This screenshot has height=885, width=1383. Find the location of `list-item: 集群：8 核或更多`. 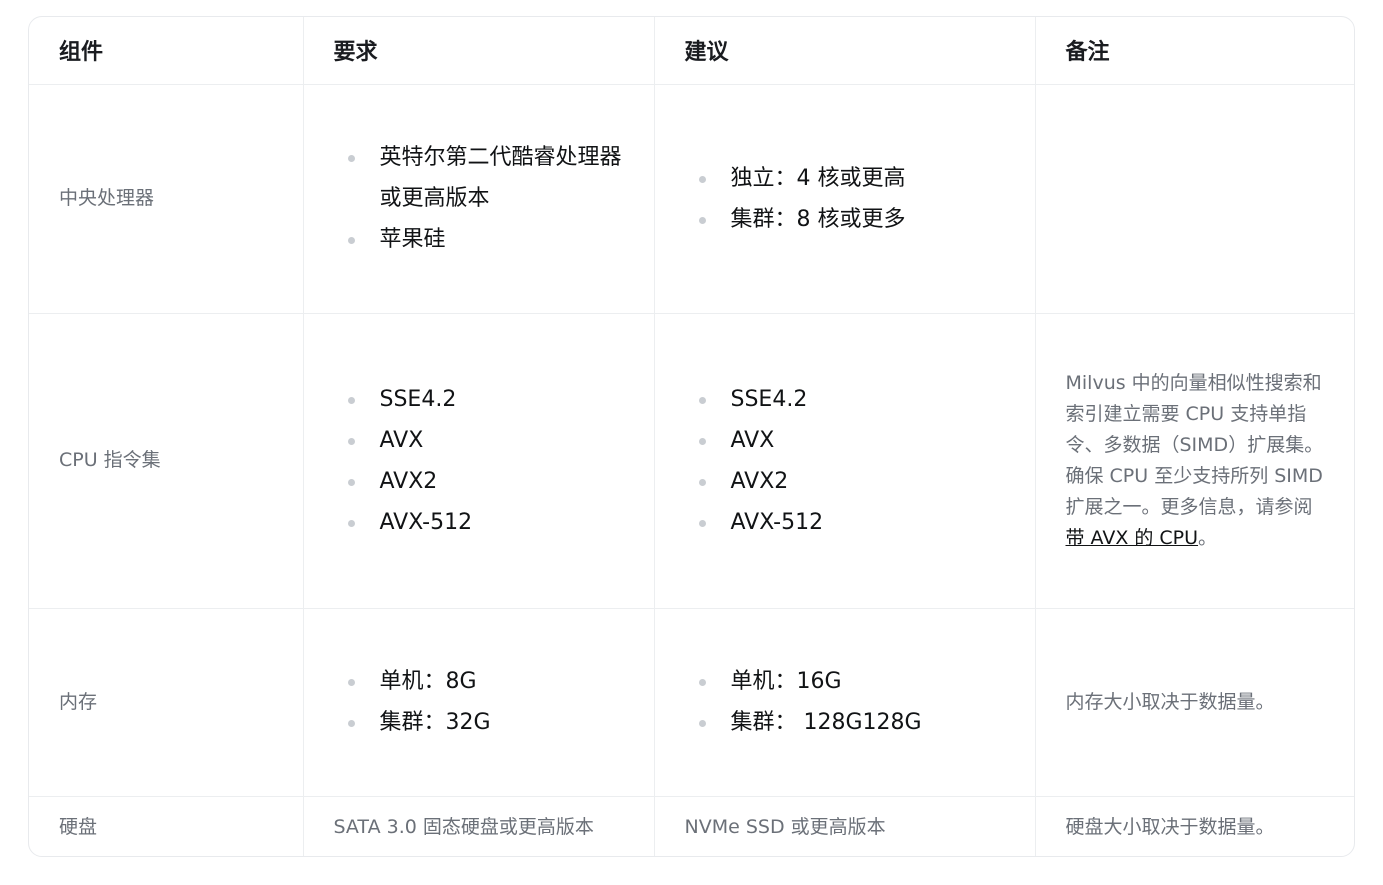

list-item: 集群：8 核或更多 is located at coordinates (851, 219).